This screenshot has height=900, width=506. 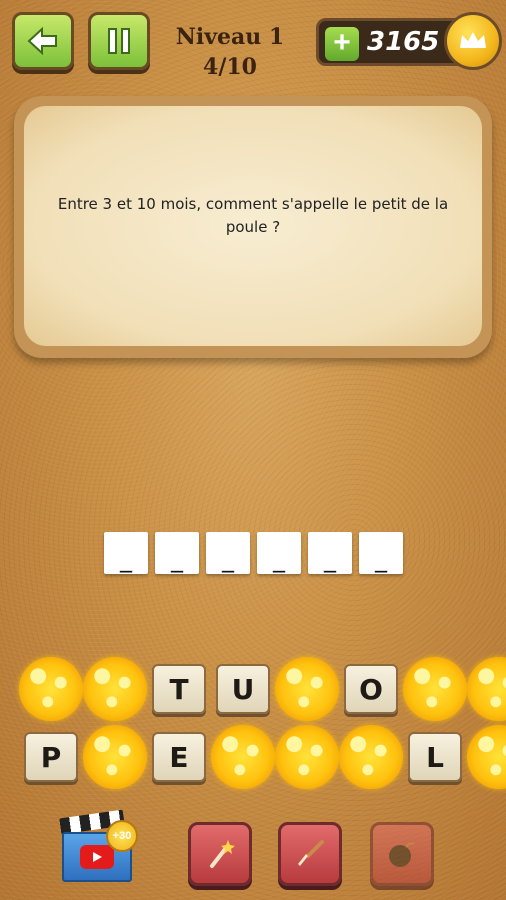 I want to click on magic-wand-icon, so click(x=222, y=854).